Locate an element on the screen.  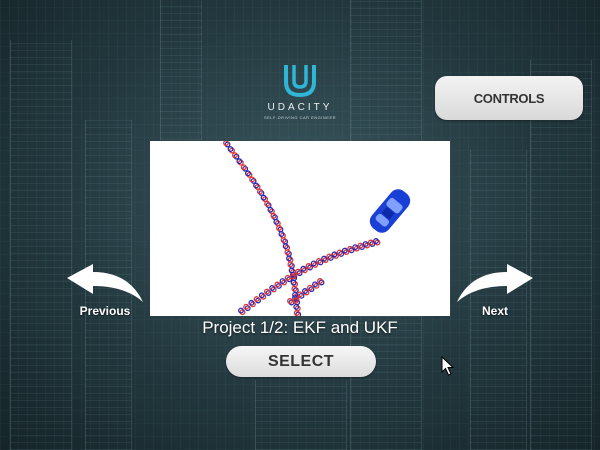
next-label: Next is located at coordinates (494, 311).